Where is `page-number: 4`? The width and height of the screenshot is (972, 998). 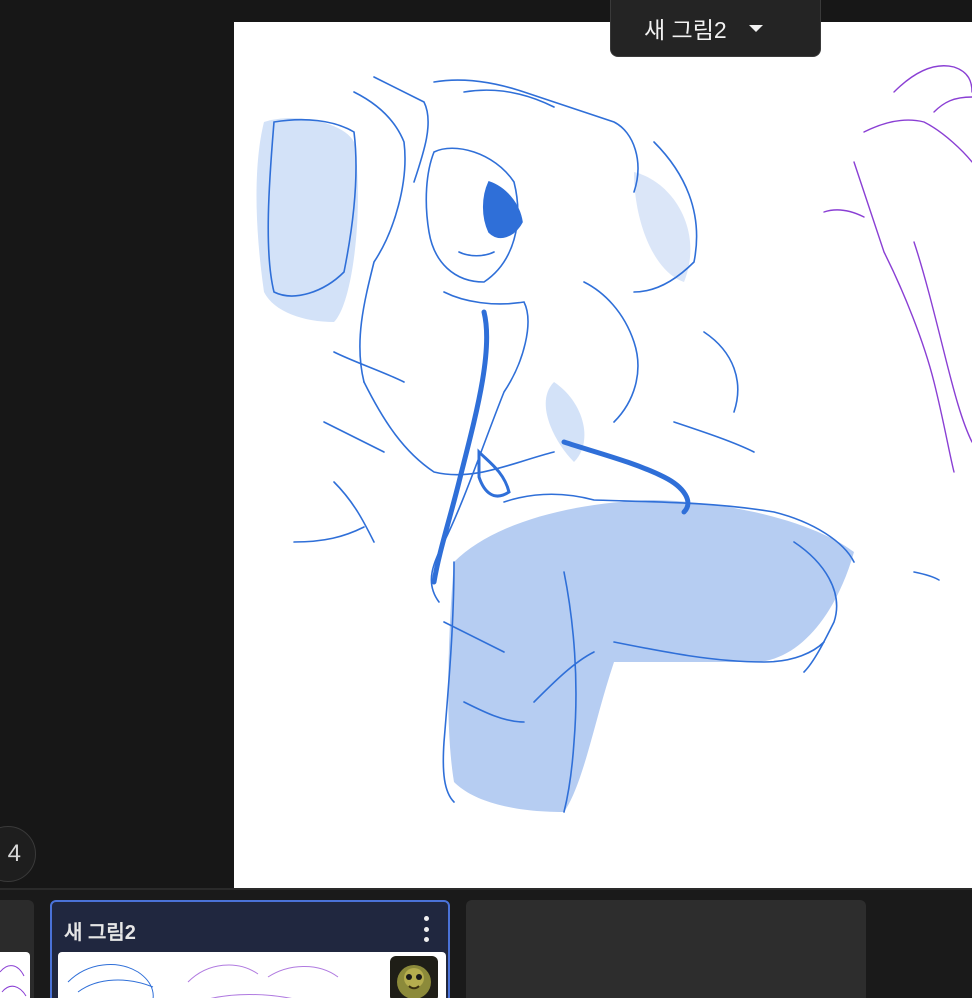 page-number: 4 is located at coordinates (14, 853).